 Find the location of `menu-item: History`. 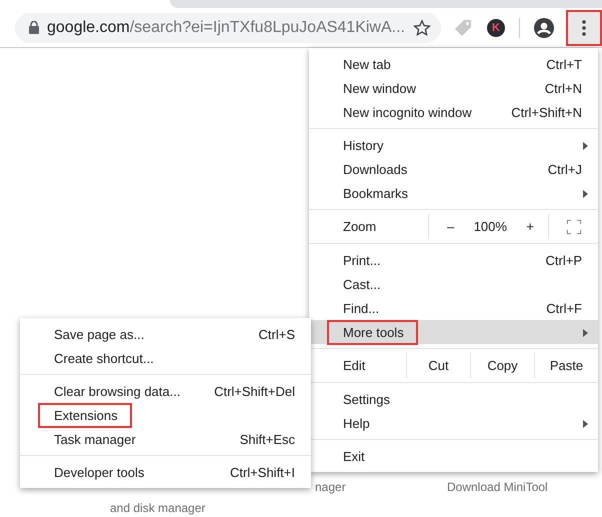

menu-item: History is located at coordinates (453, 145).